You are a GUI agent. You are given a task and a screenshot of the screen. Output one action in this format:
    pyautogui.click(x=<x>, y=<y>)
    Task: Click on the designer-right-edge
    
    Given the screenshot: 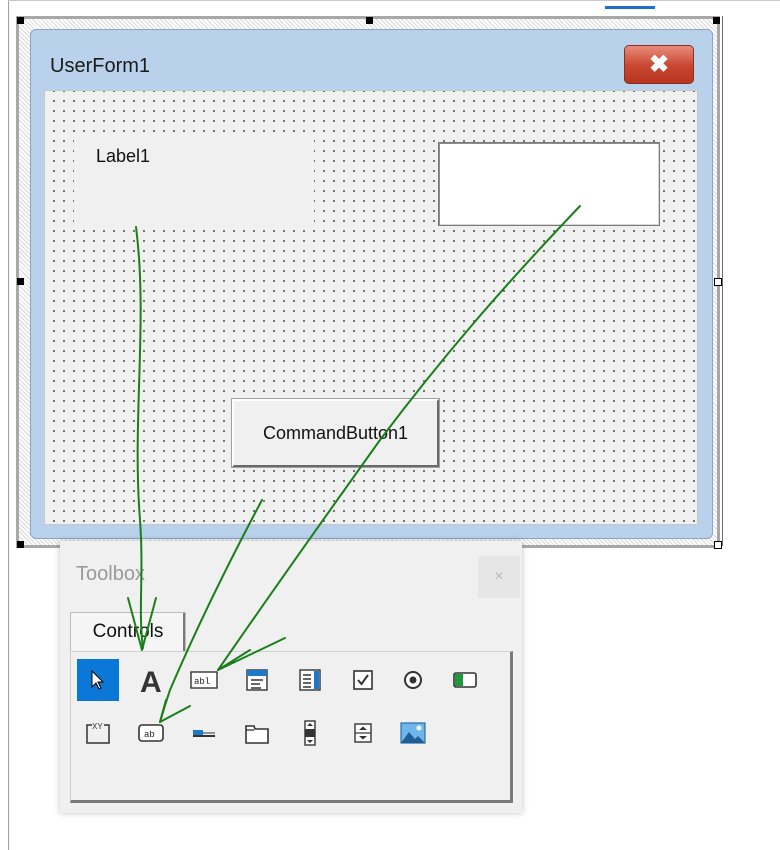 What is the action you would take?
    pyautogui.click(x=722, y=281)
    